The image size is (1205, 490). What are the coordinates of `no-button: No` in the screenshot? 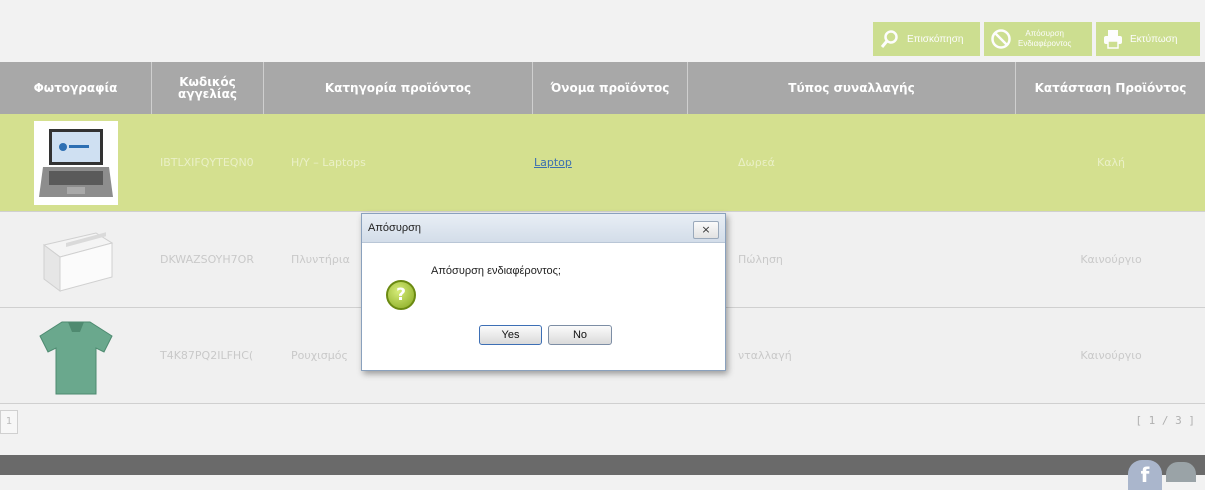 It's located at (580, 335).